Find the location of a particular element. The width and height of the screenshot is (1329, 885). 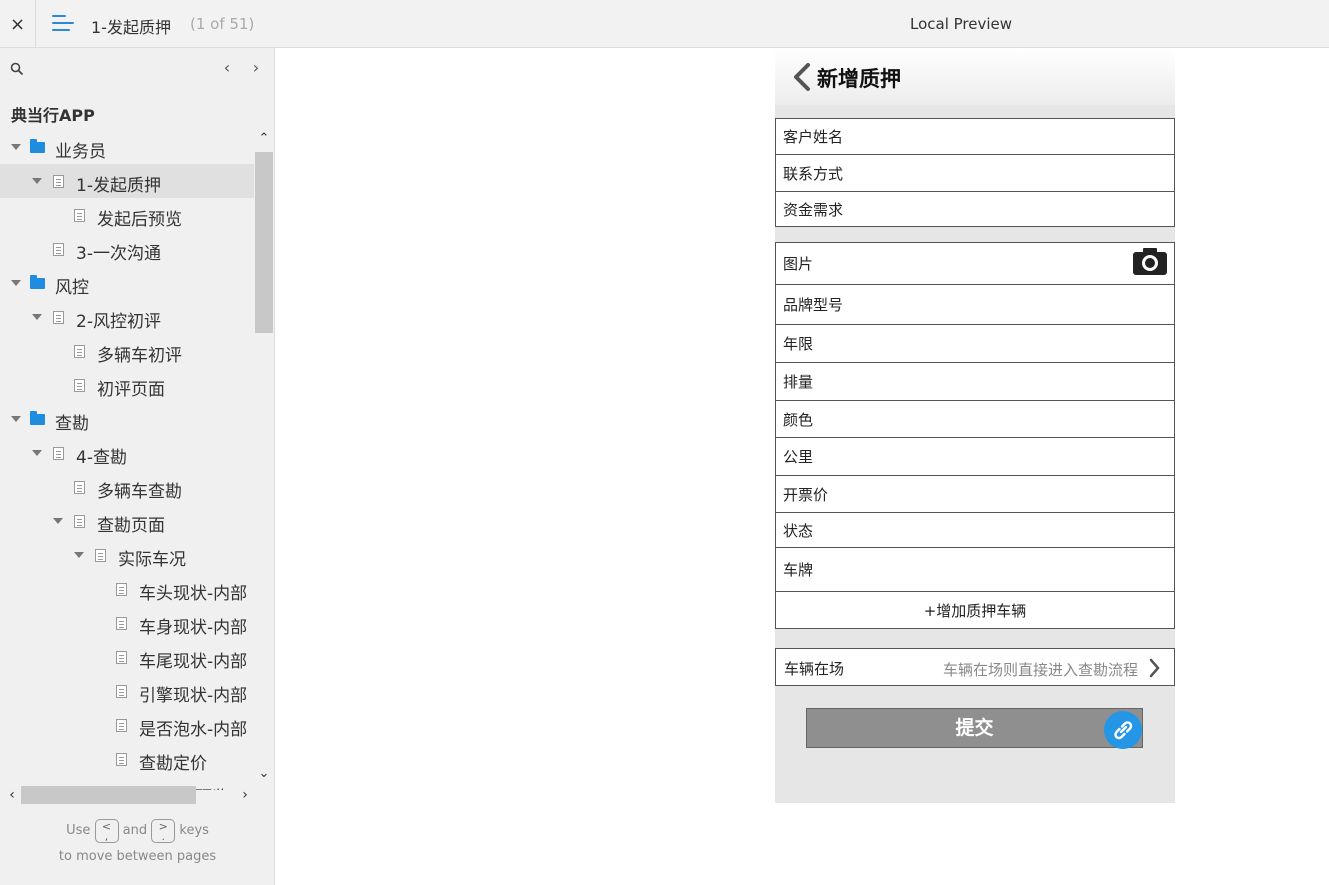

tree-item: 引擎现状-内部 is located at coordinates (127, 691).